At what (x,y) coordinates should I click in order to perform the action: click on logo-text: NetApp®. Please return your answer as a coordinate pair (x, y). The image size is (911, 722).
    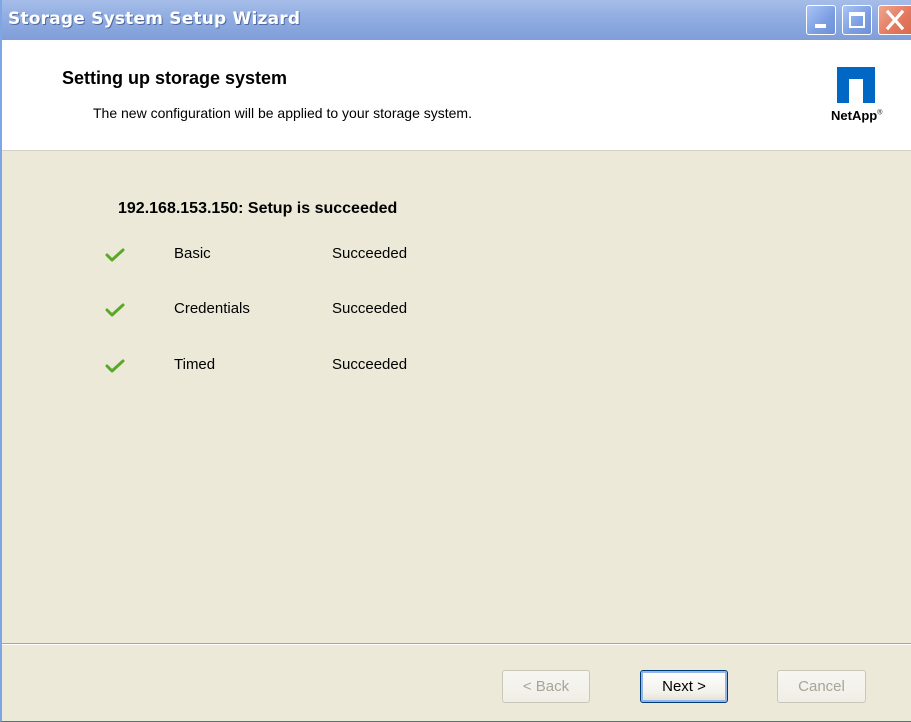
    Looking at the image, I should click on (856, 115).